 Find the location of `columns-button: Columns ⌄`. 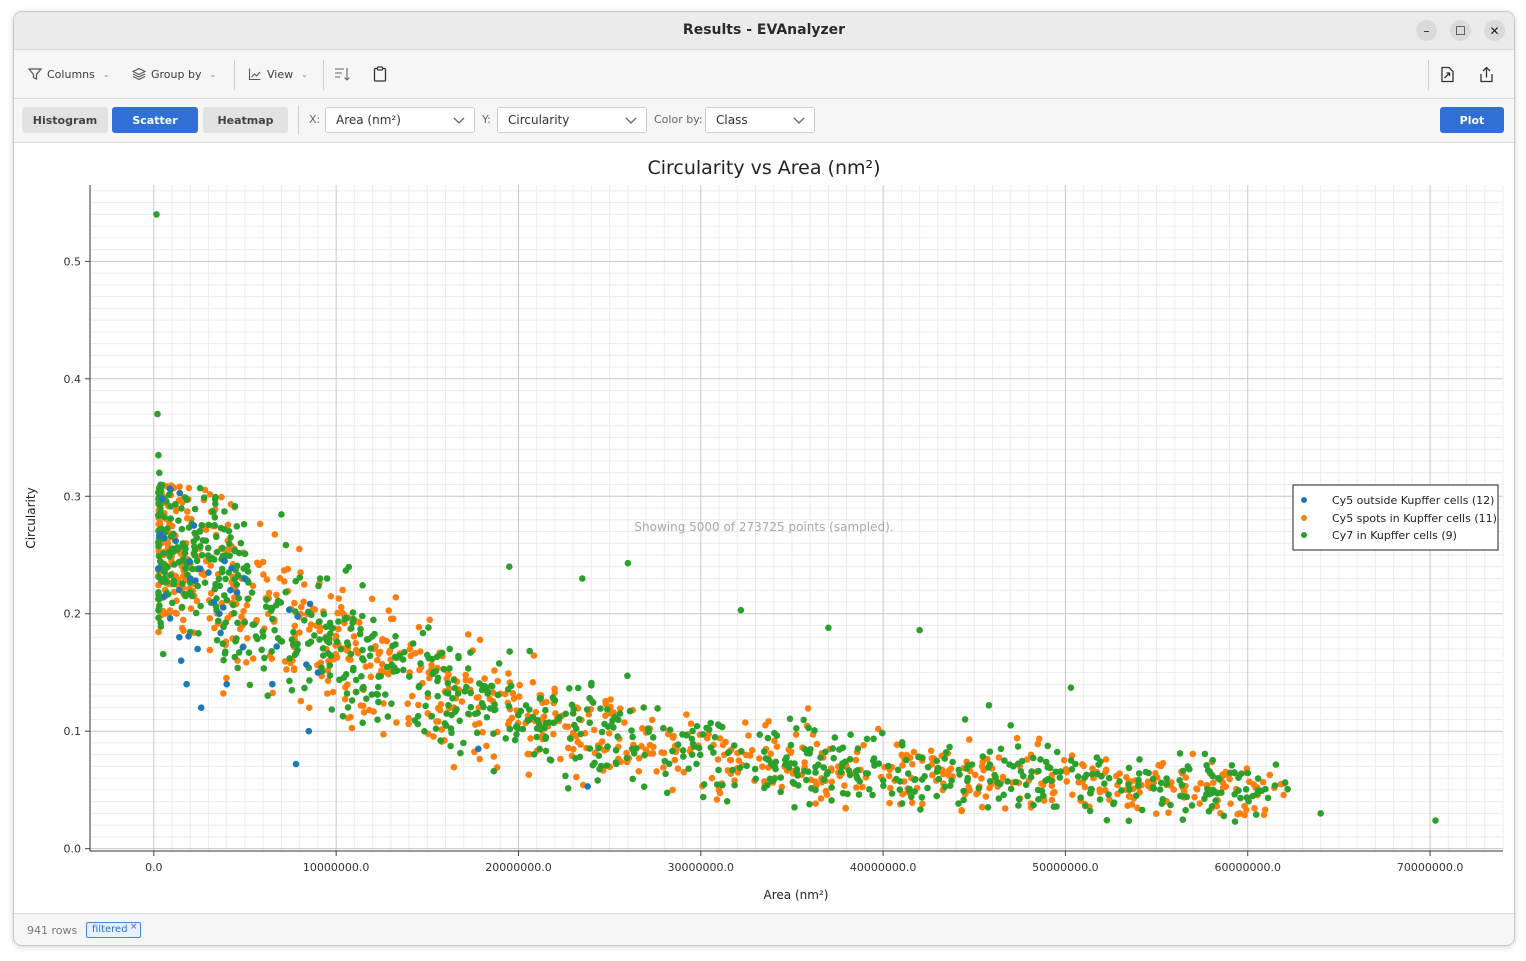

columns-button: Columns ⌄ is located at coordinates (69, 74).